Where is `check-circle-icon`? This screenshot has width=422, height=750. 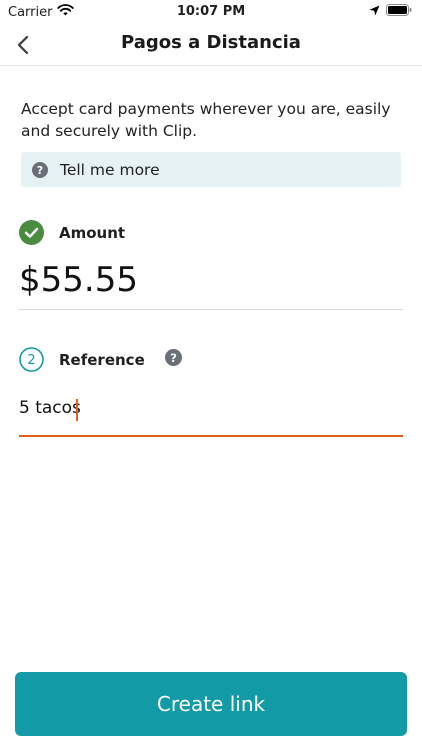
check-circle-icon is located at coordinates (31, 232).